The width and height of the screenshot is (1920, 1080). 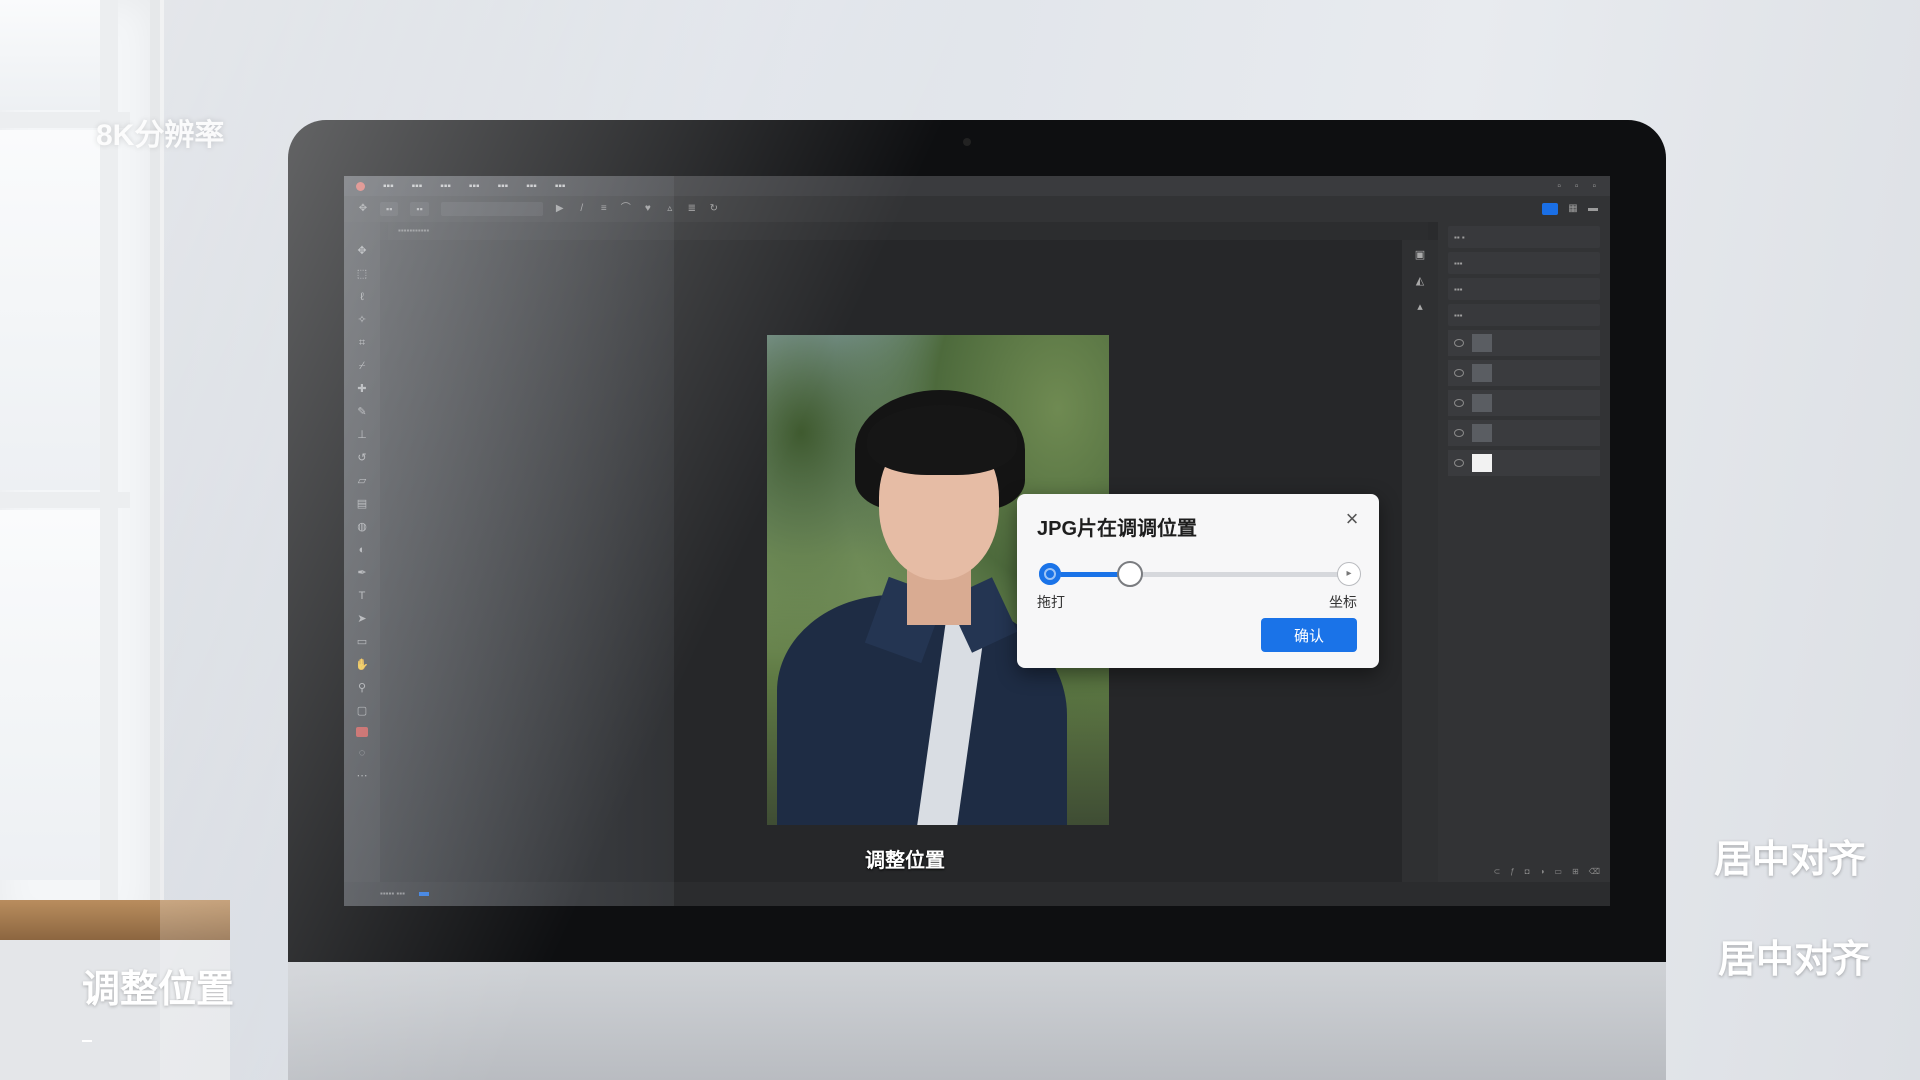 What do you see at coordinates (1527, 871) in the screenshot?
I see `mask-icon: ◘` at bounding box center [1527, 871].